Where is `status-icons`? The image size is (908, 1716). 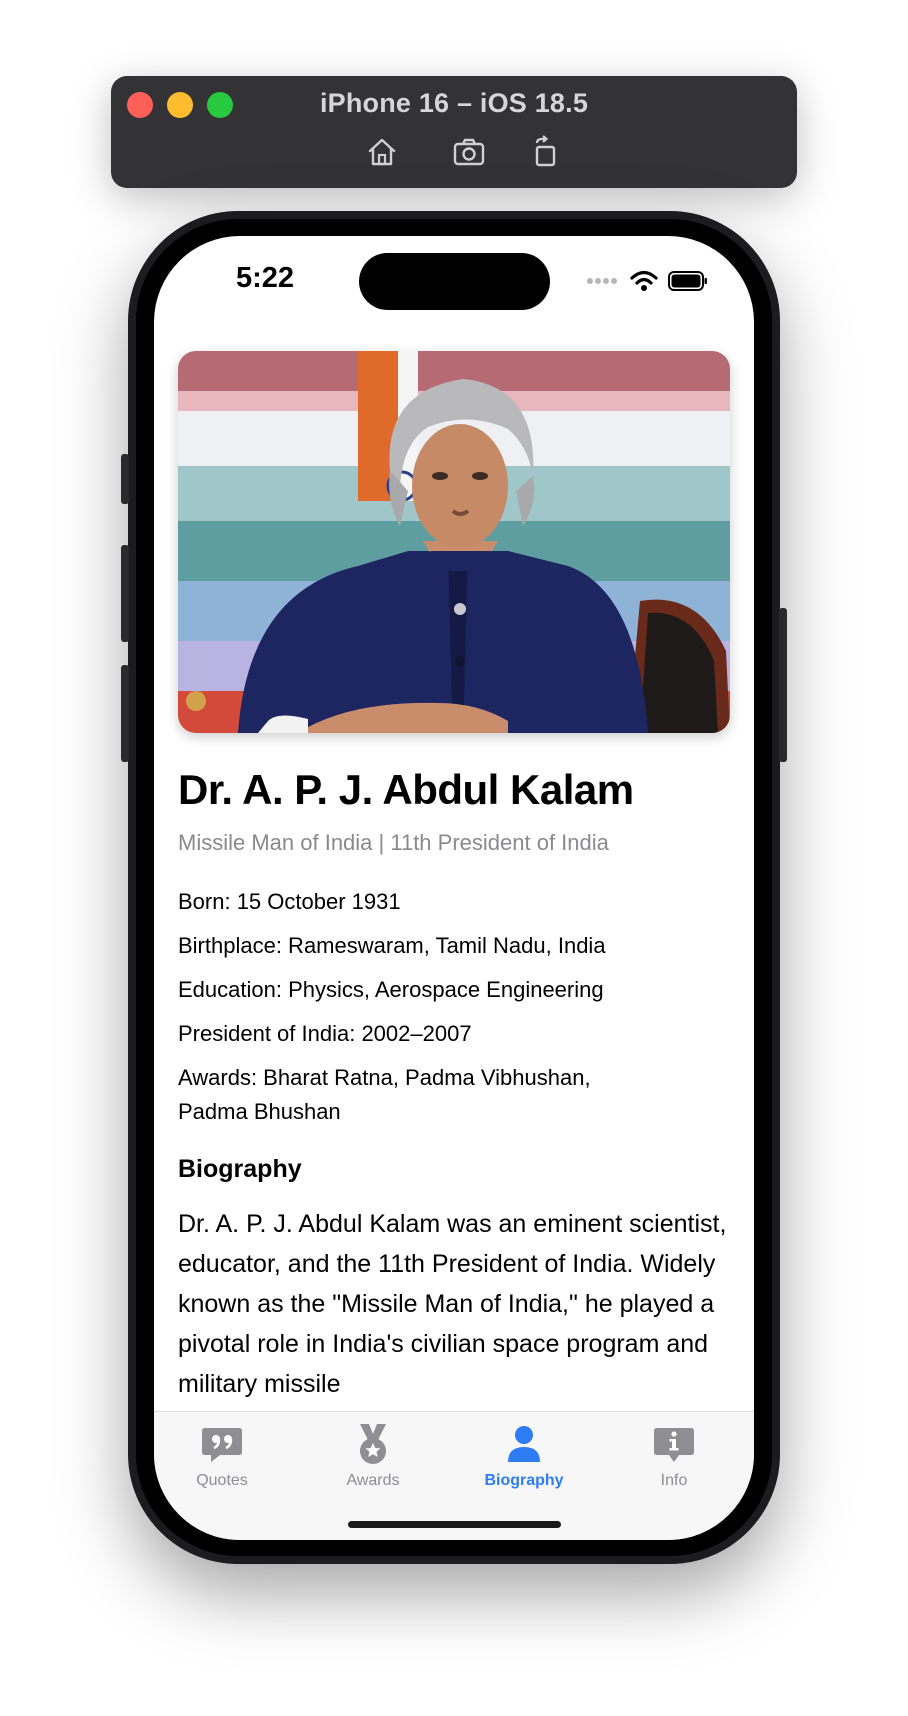 status-icons is located at coordinates (647, 281).